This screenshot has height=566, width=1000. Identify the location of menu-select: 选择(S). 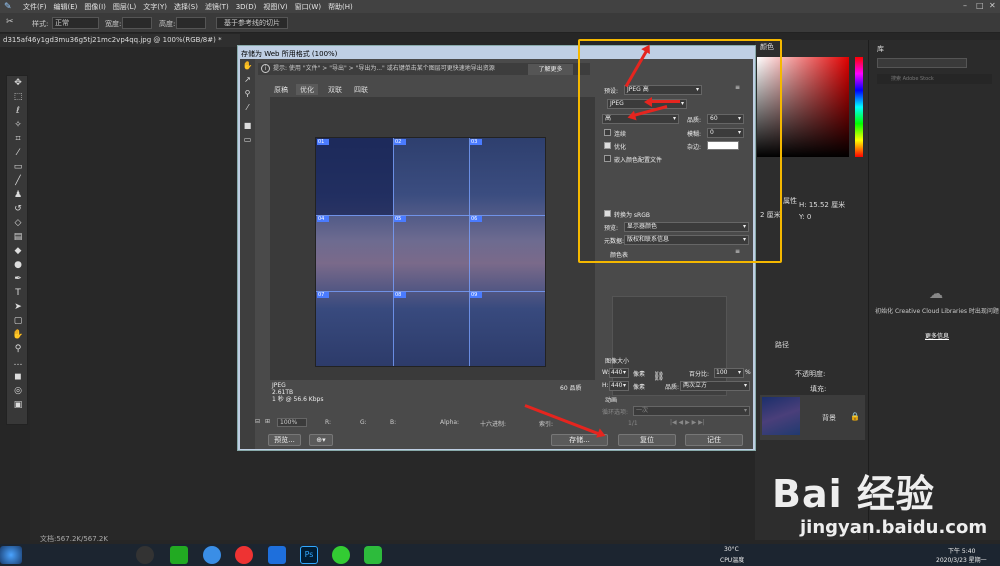
(186, 7).